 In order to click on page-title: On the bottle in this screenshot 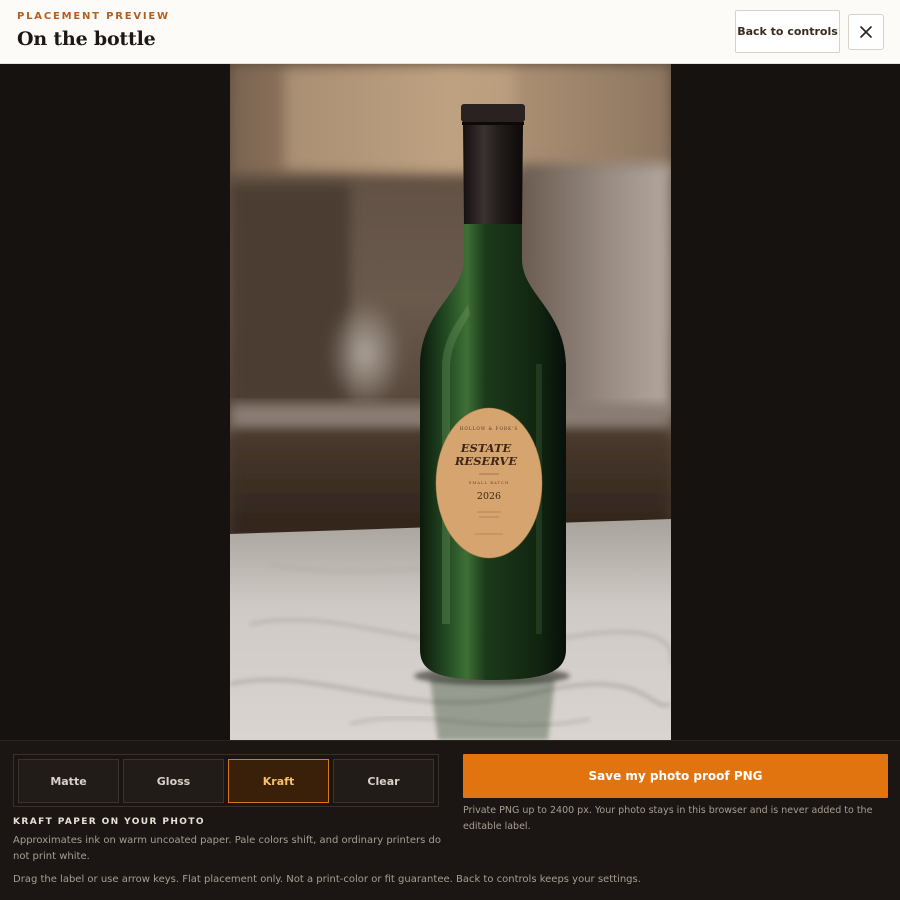, I will do `click(86, 39)`.